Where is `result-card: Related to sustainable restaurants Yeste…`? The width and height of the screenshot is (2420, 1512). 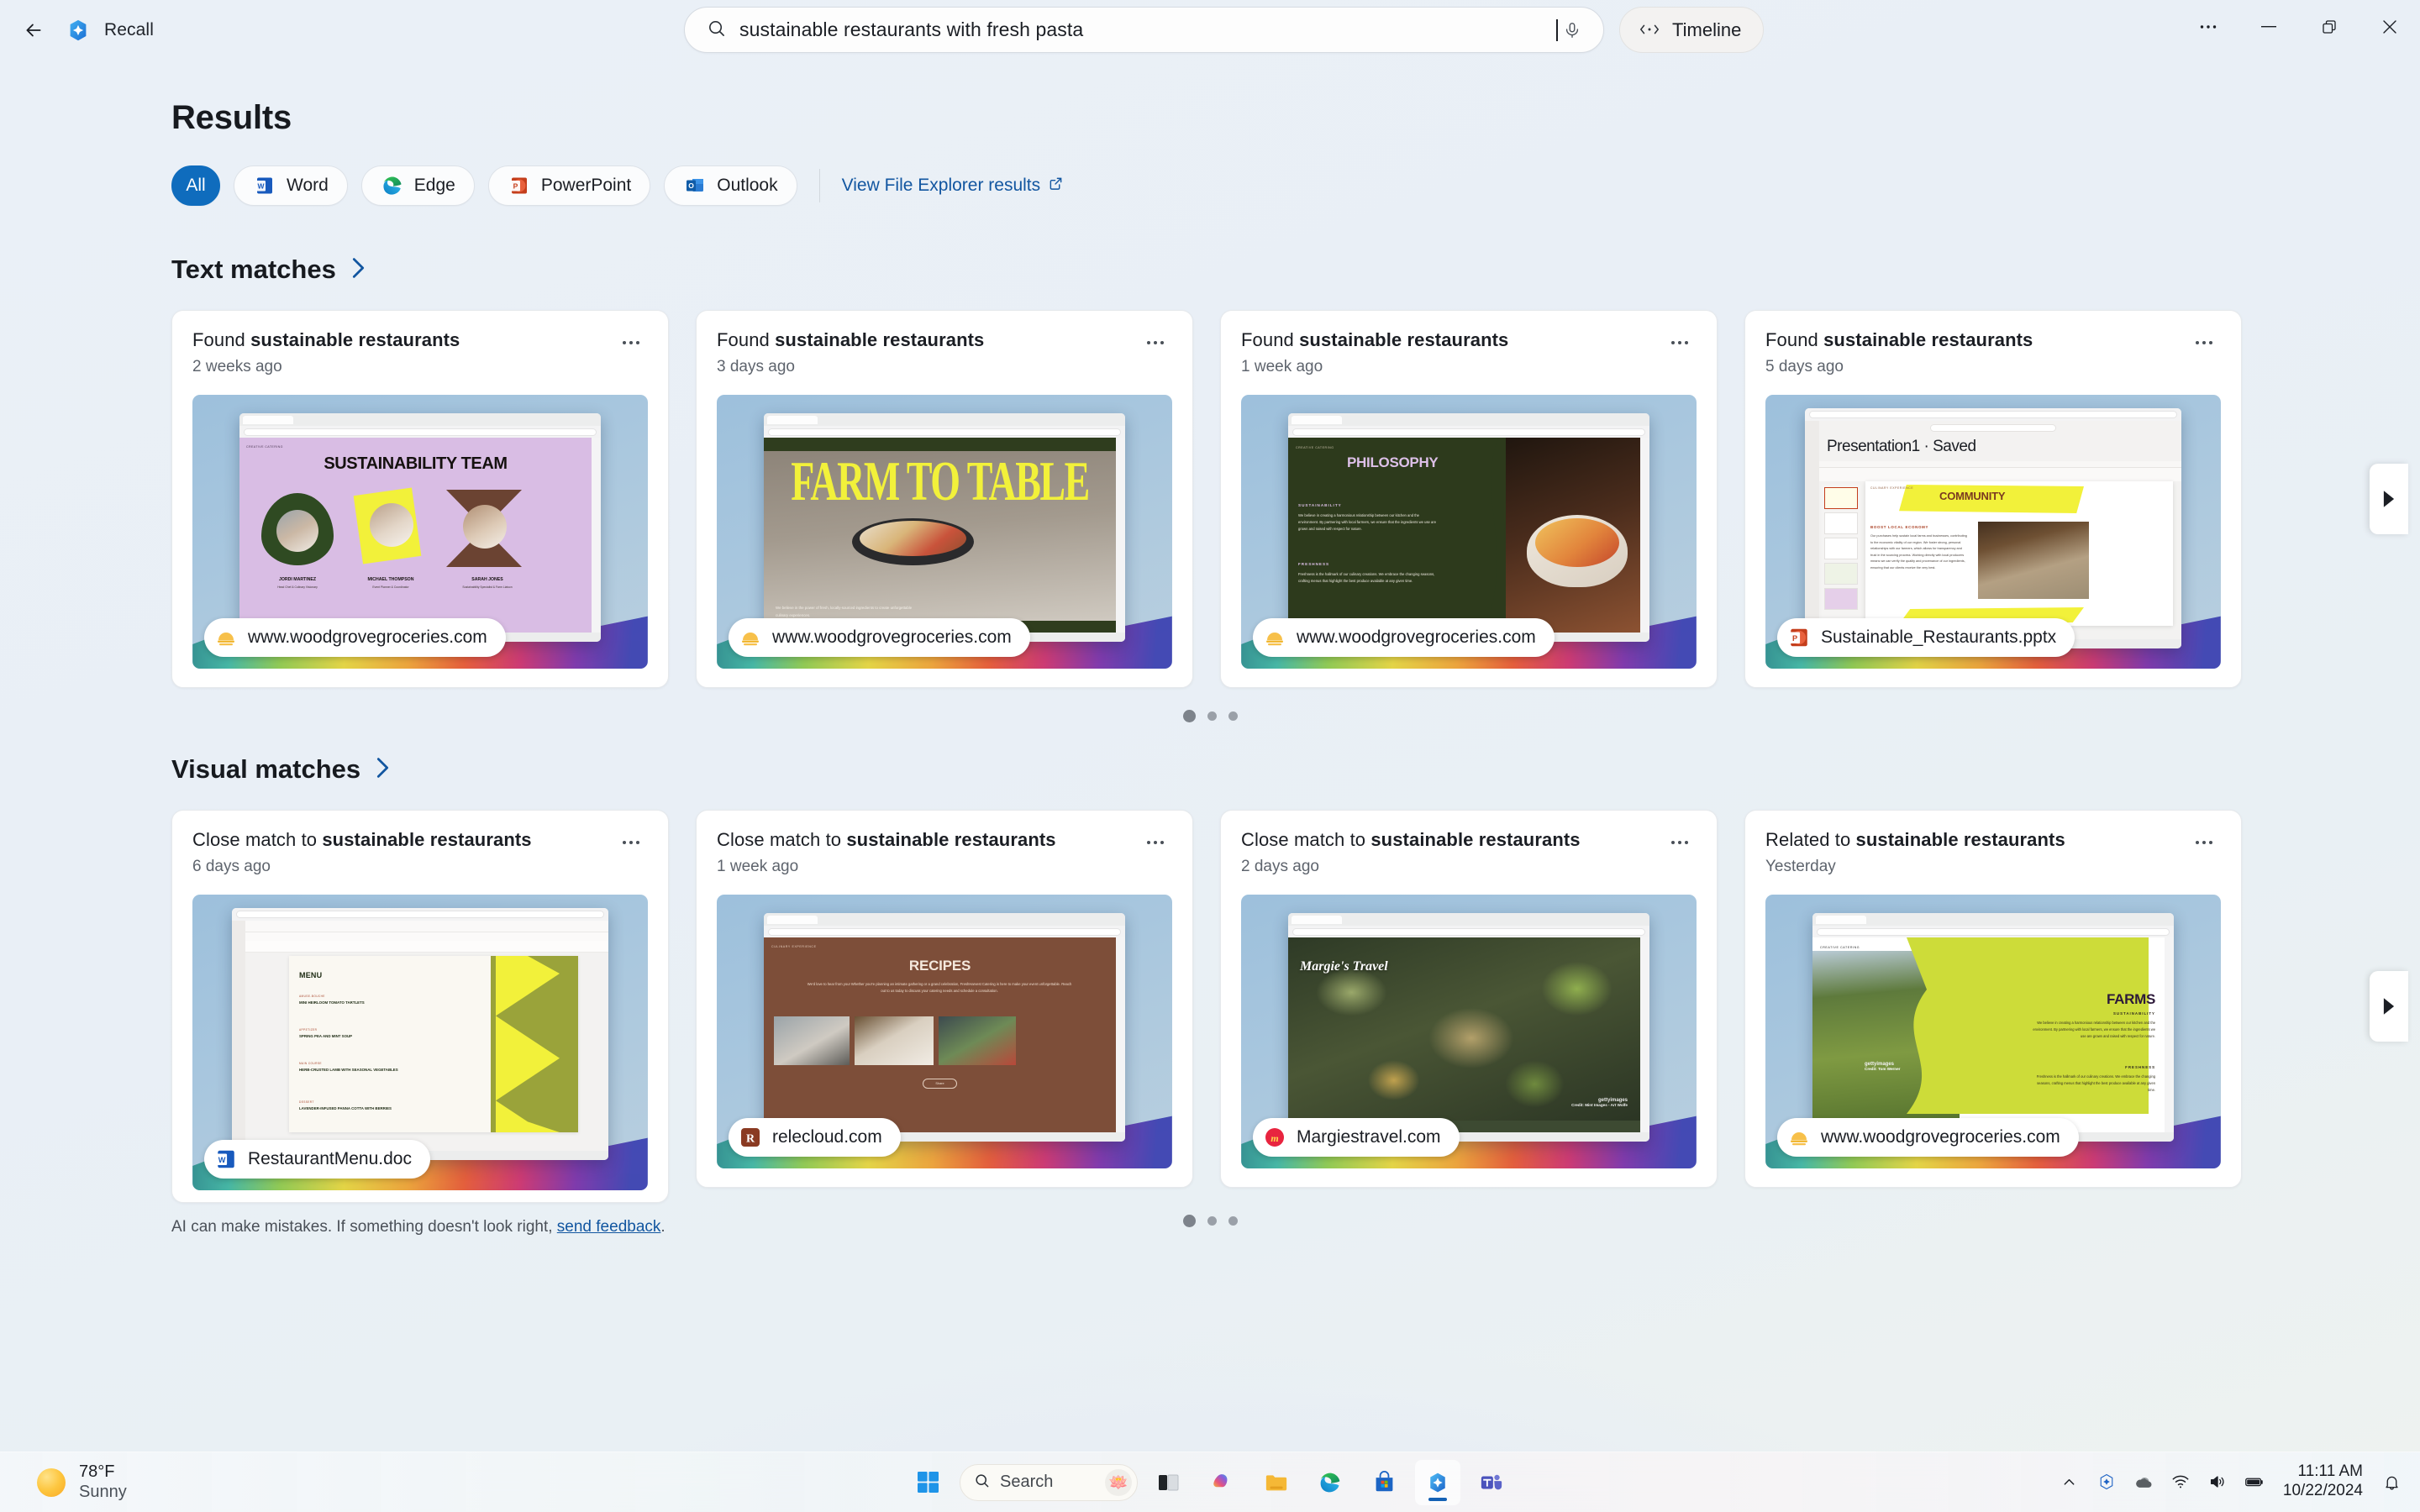 result-card: Related to sustainable restaurants Yeste… is located at coordinates (1993, 999).